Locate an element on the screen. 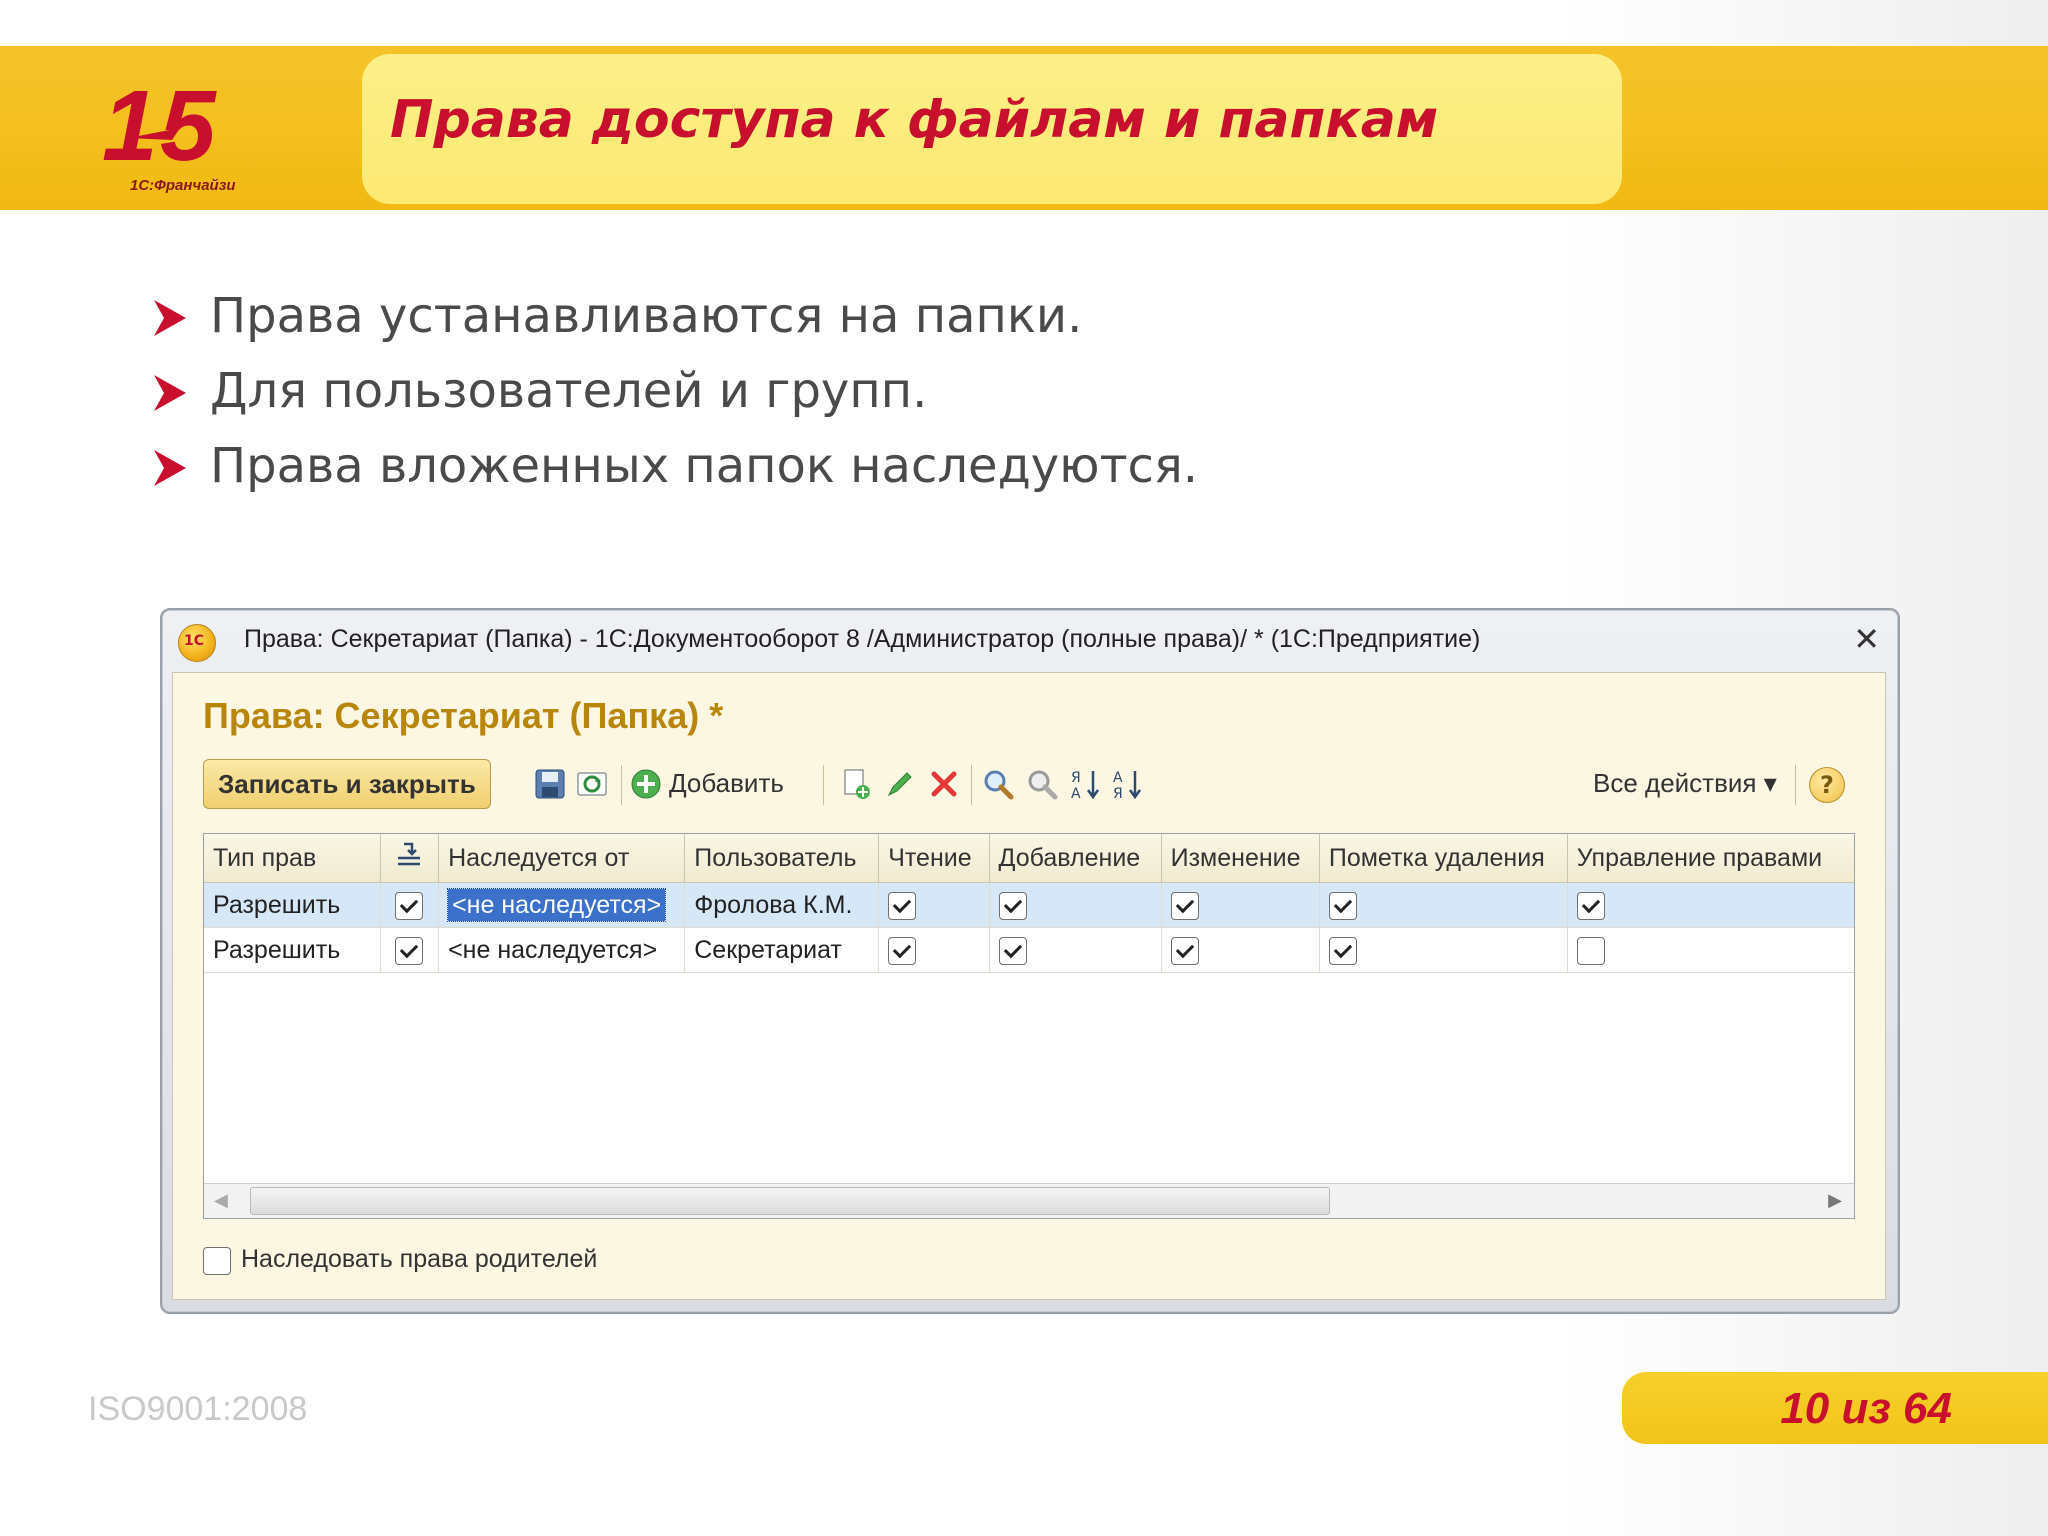  inherit-parent-checkbox is located at coordinates (217, 1261).